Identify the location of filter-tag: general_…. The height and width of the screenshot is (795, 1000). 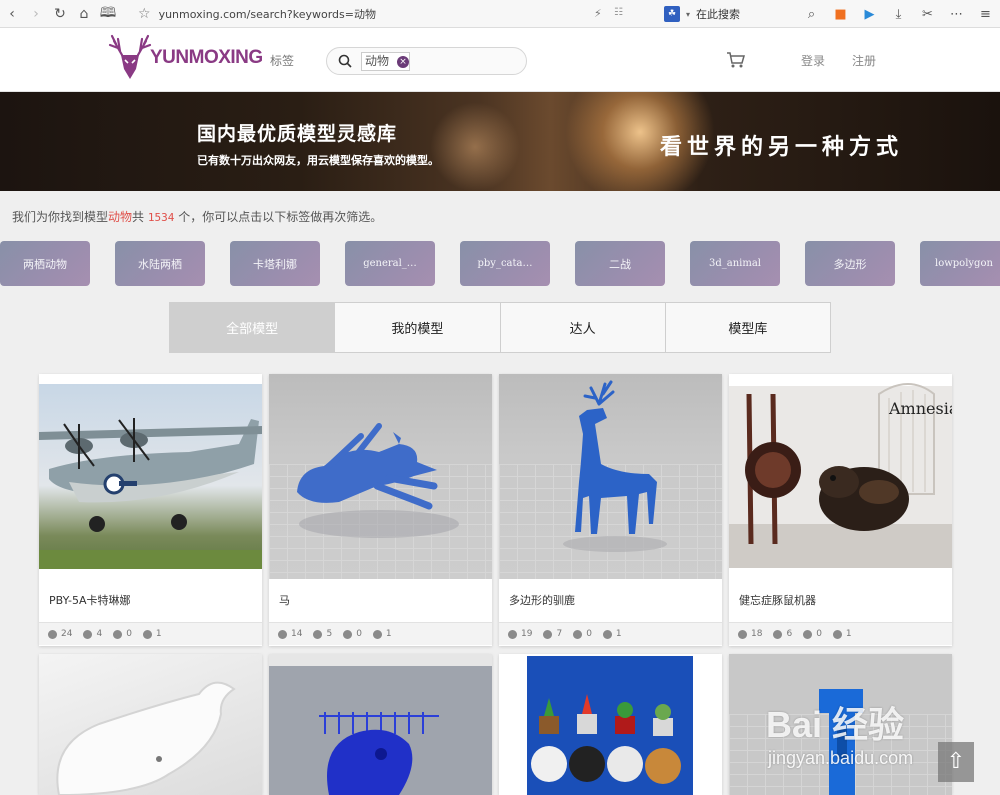
(390, 263).